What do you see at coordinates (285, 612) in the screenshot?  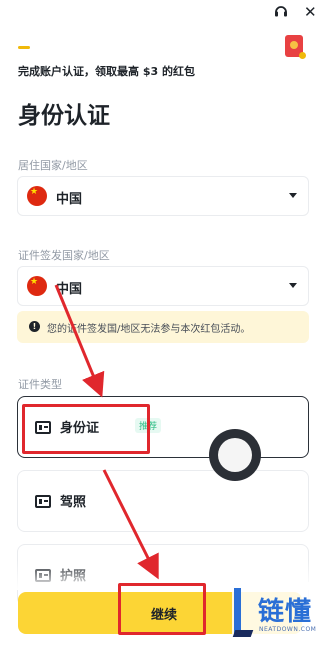 I see `watermark-name: 链懂` at bounding box center [285, 612].